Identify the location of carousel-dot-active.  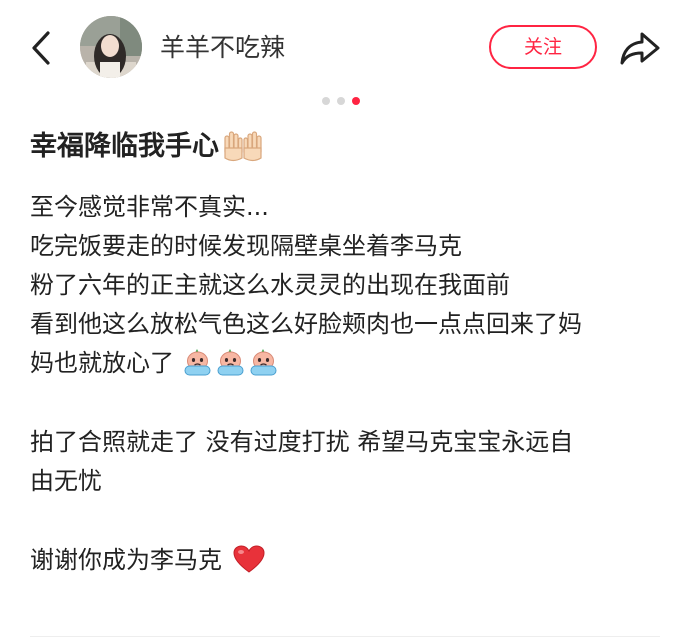
(356, 101).